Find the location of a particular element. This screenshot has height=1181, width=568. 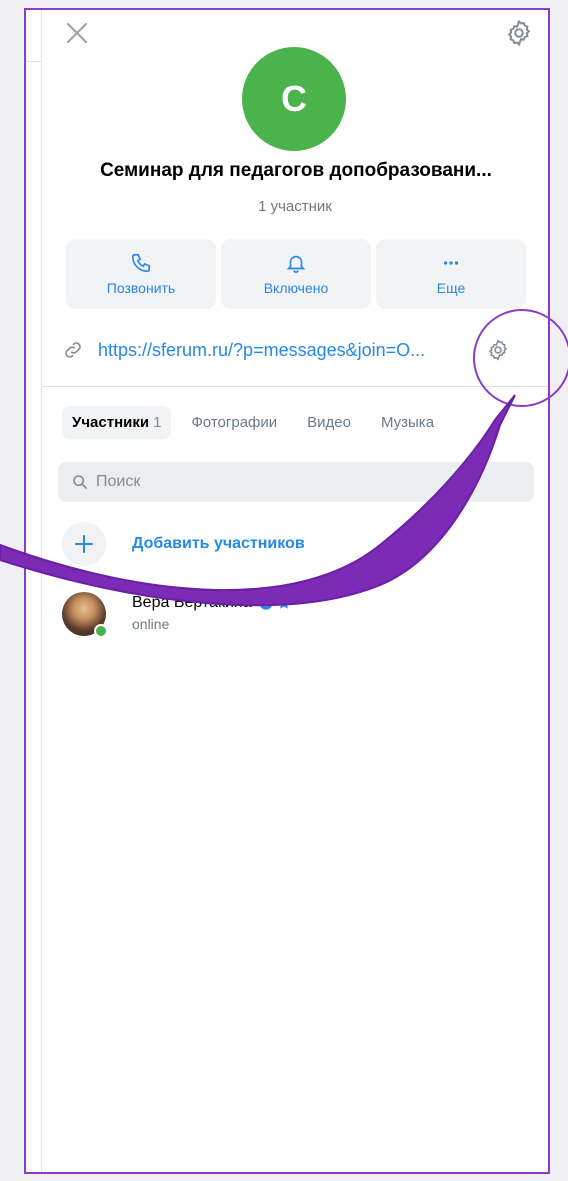

more-button: Еще is located at coordinates (451, 274).